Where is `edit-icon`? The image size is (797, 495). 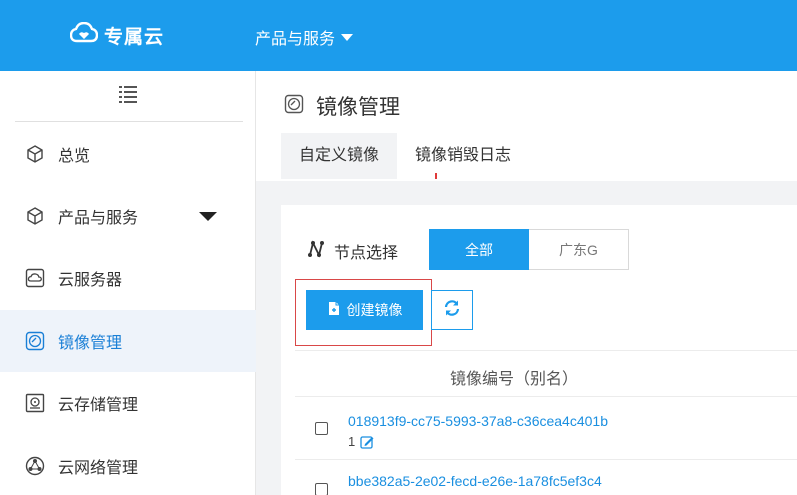 edit-icon is located at coordinates (367, 442).